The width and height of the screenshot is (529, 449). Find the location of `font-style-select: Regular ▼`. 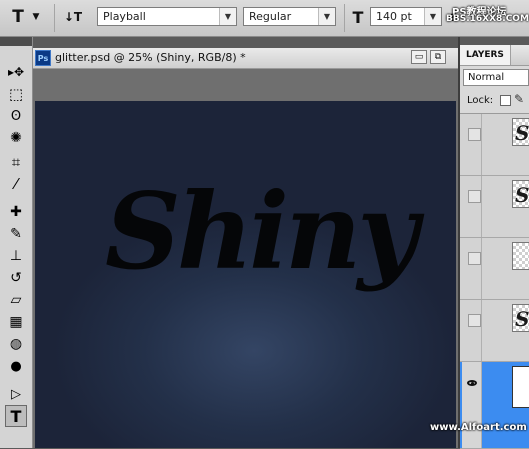

font-style-select: Regular ▼ is located at coordinates (289, 16).